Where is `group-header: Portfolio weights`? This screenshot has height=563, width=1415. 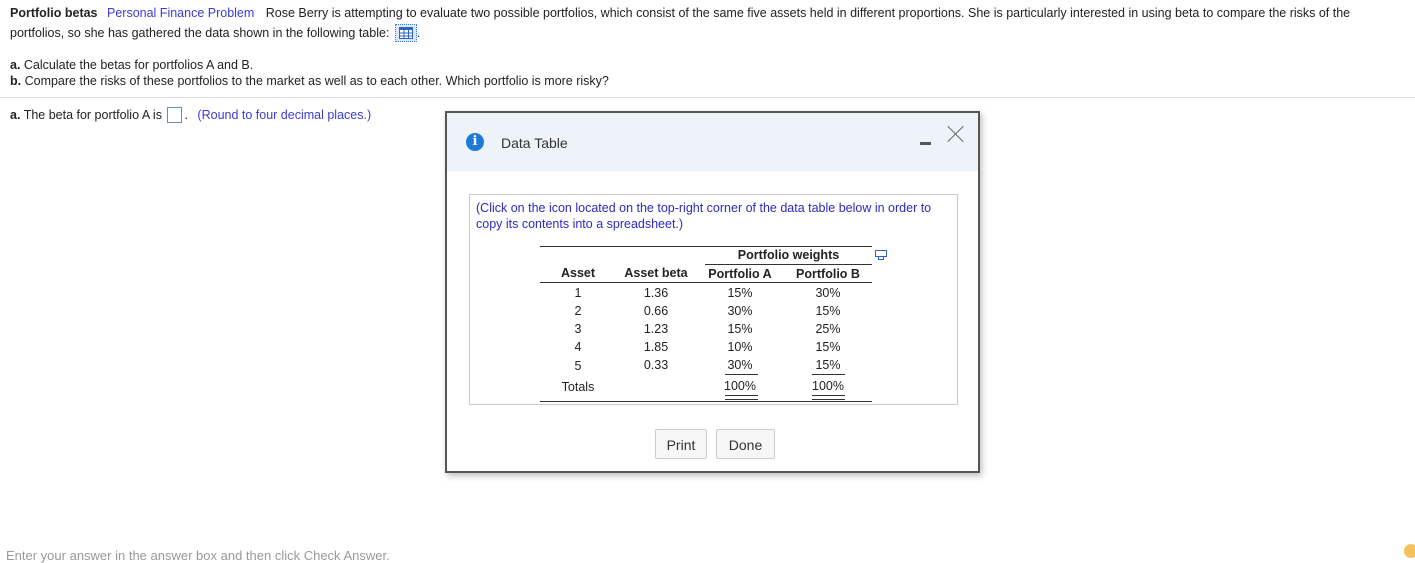 group-header: Portfolio weights is located at coordinates (788, 255).